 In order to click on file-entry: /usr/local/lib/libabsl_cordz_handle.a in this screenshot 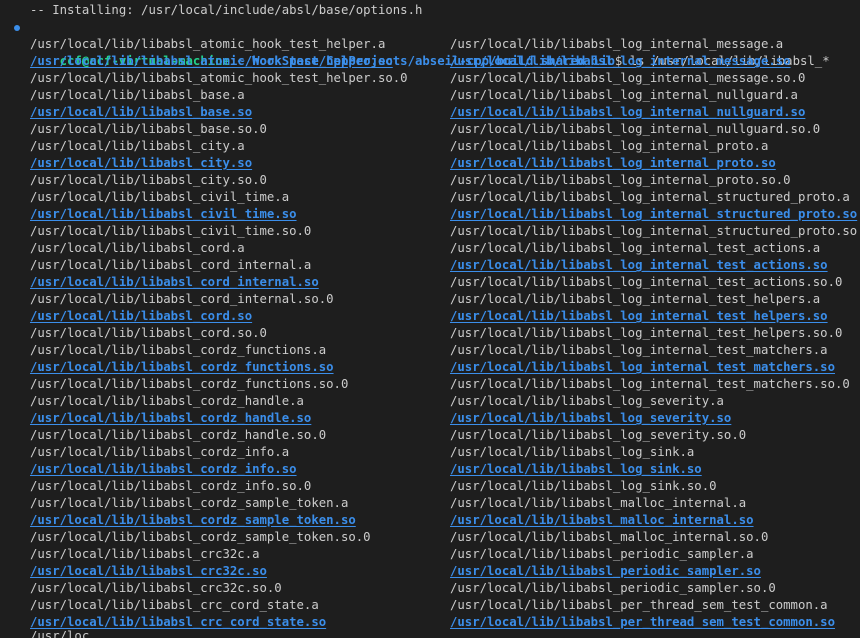, I will do `click(167, 401)`.